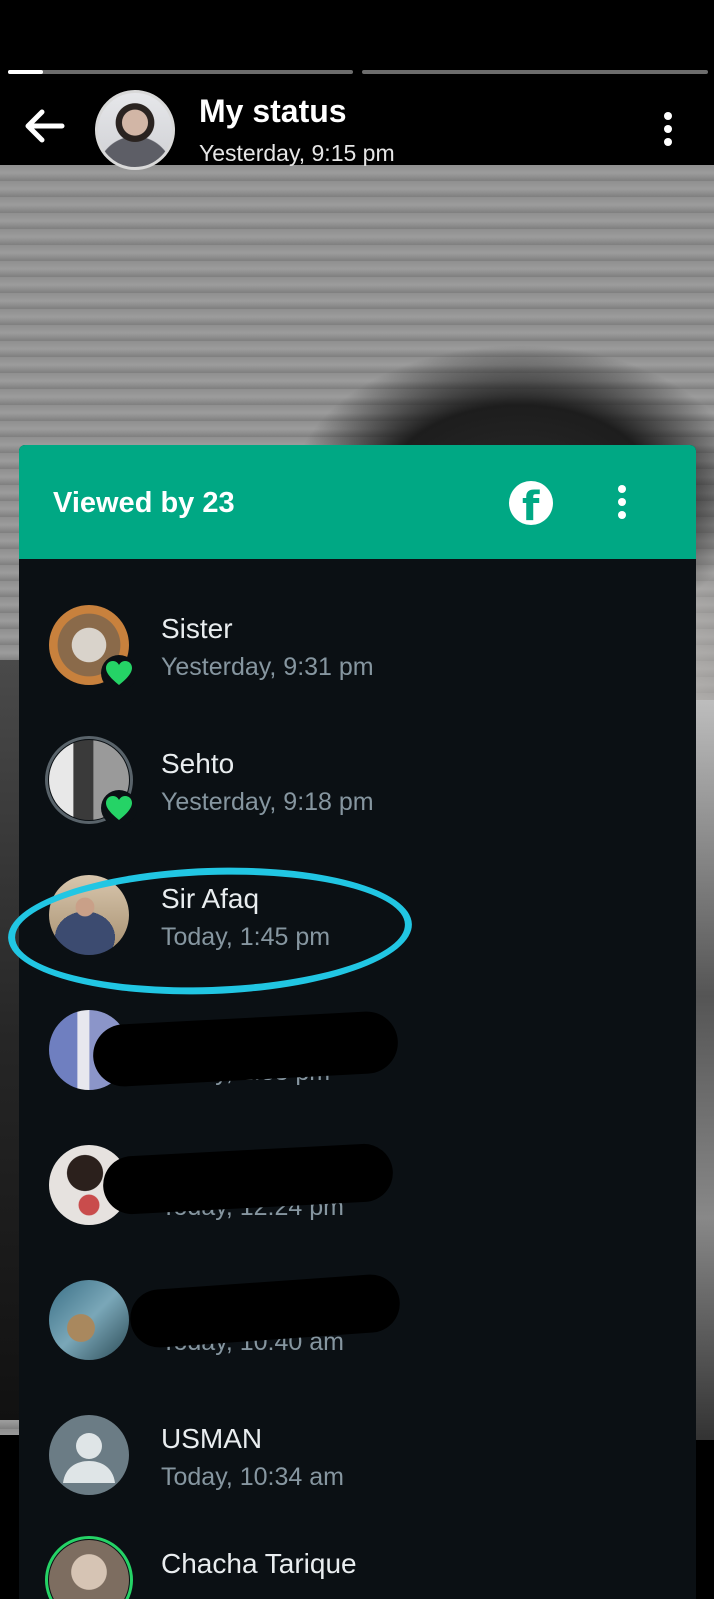  I want to click on viewer-time: Yesterday, 9:31 pm, so click(267, 667).